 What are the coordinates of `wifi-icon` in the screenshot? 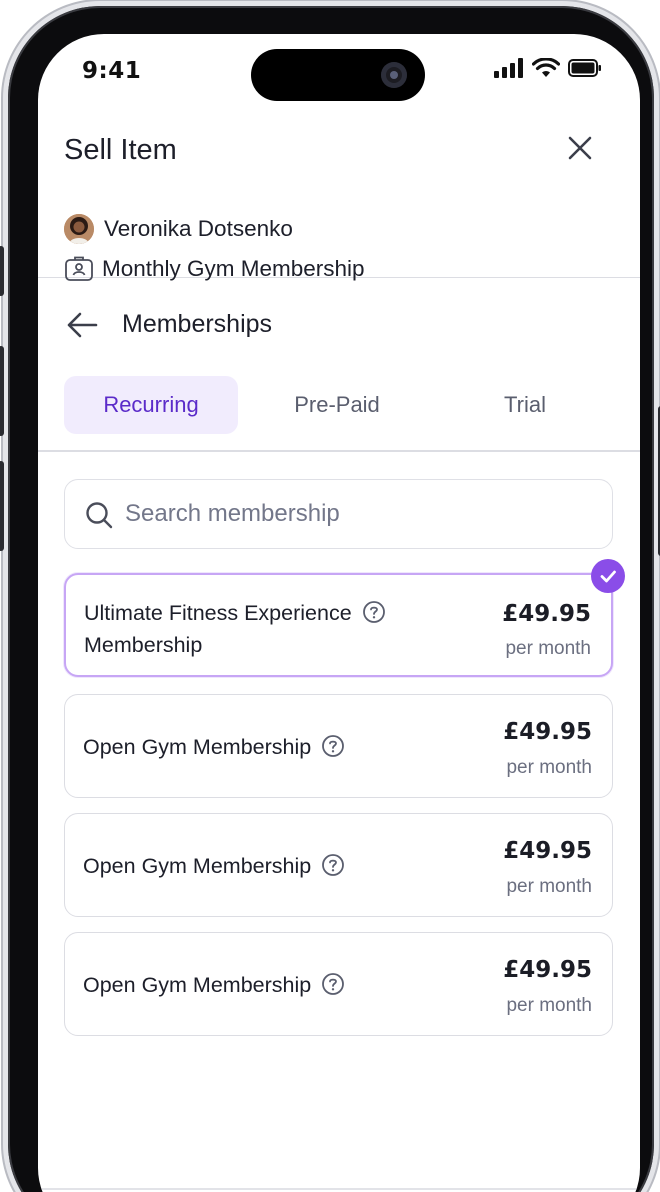 It's located at (546, 67).